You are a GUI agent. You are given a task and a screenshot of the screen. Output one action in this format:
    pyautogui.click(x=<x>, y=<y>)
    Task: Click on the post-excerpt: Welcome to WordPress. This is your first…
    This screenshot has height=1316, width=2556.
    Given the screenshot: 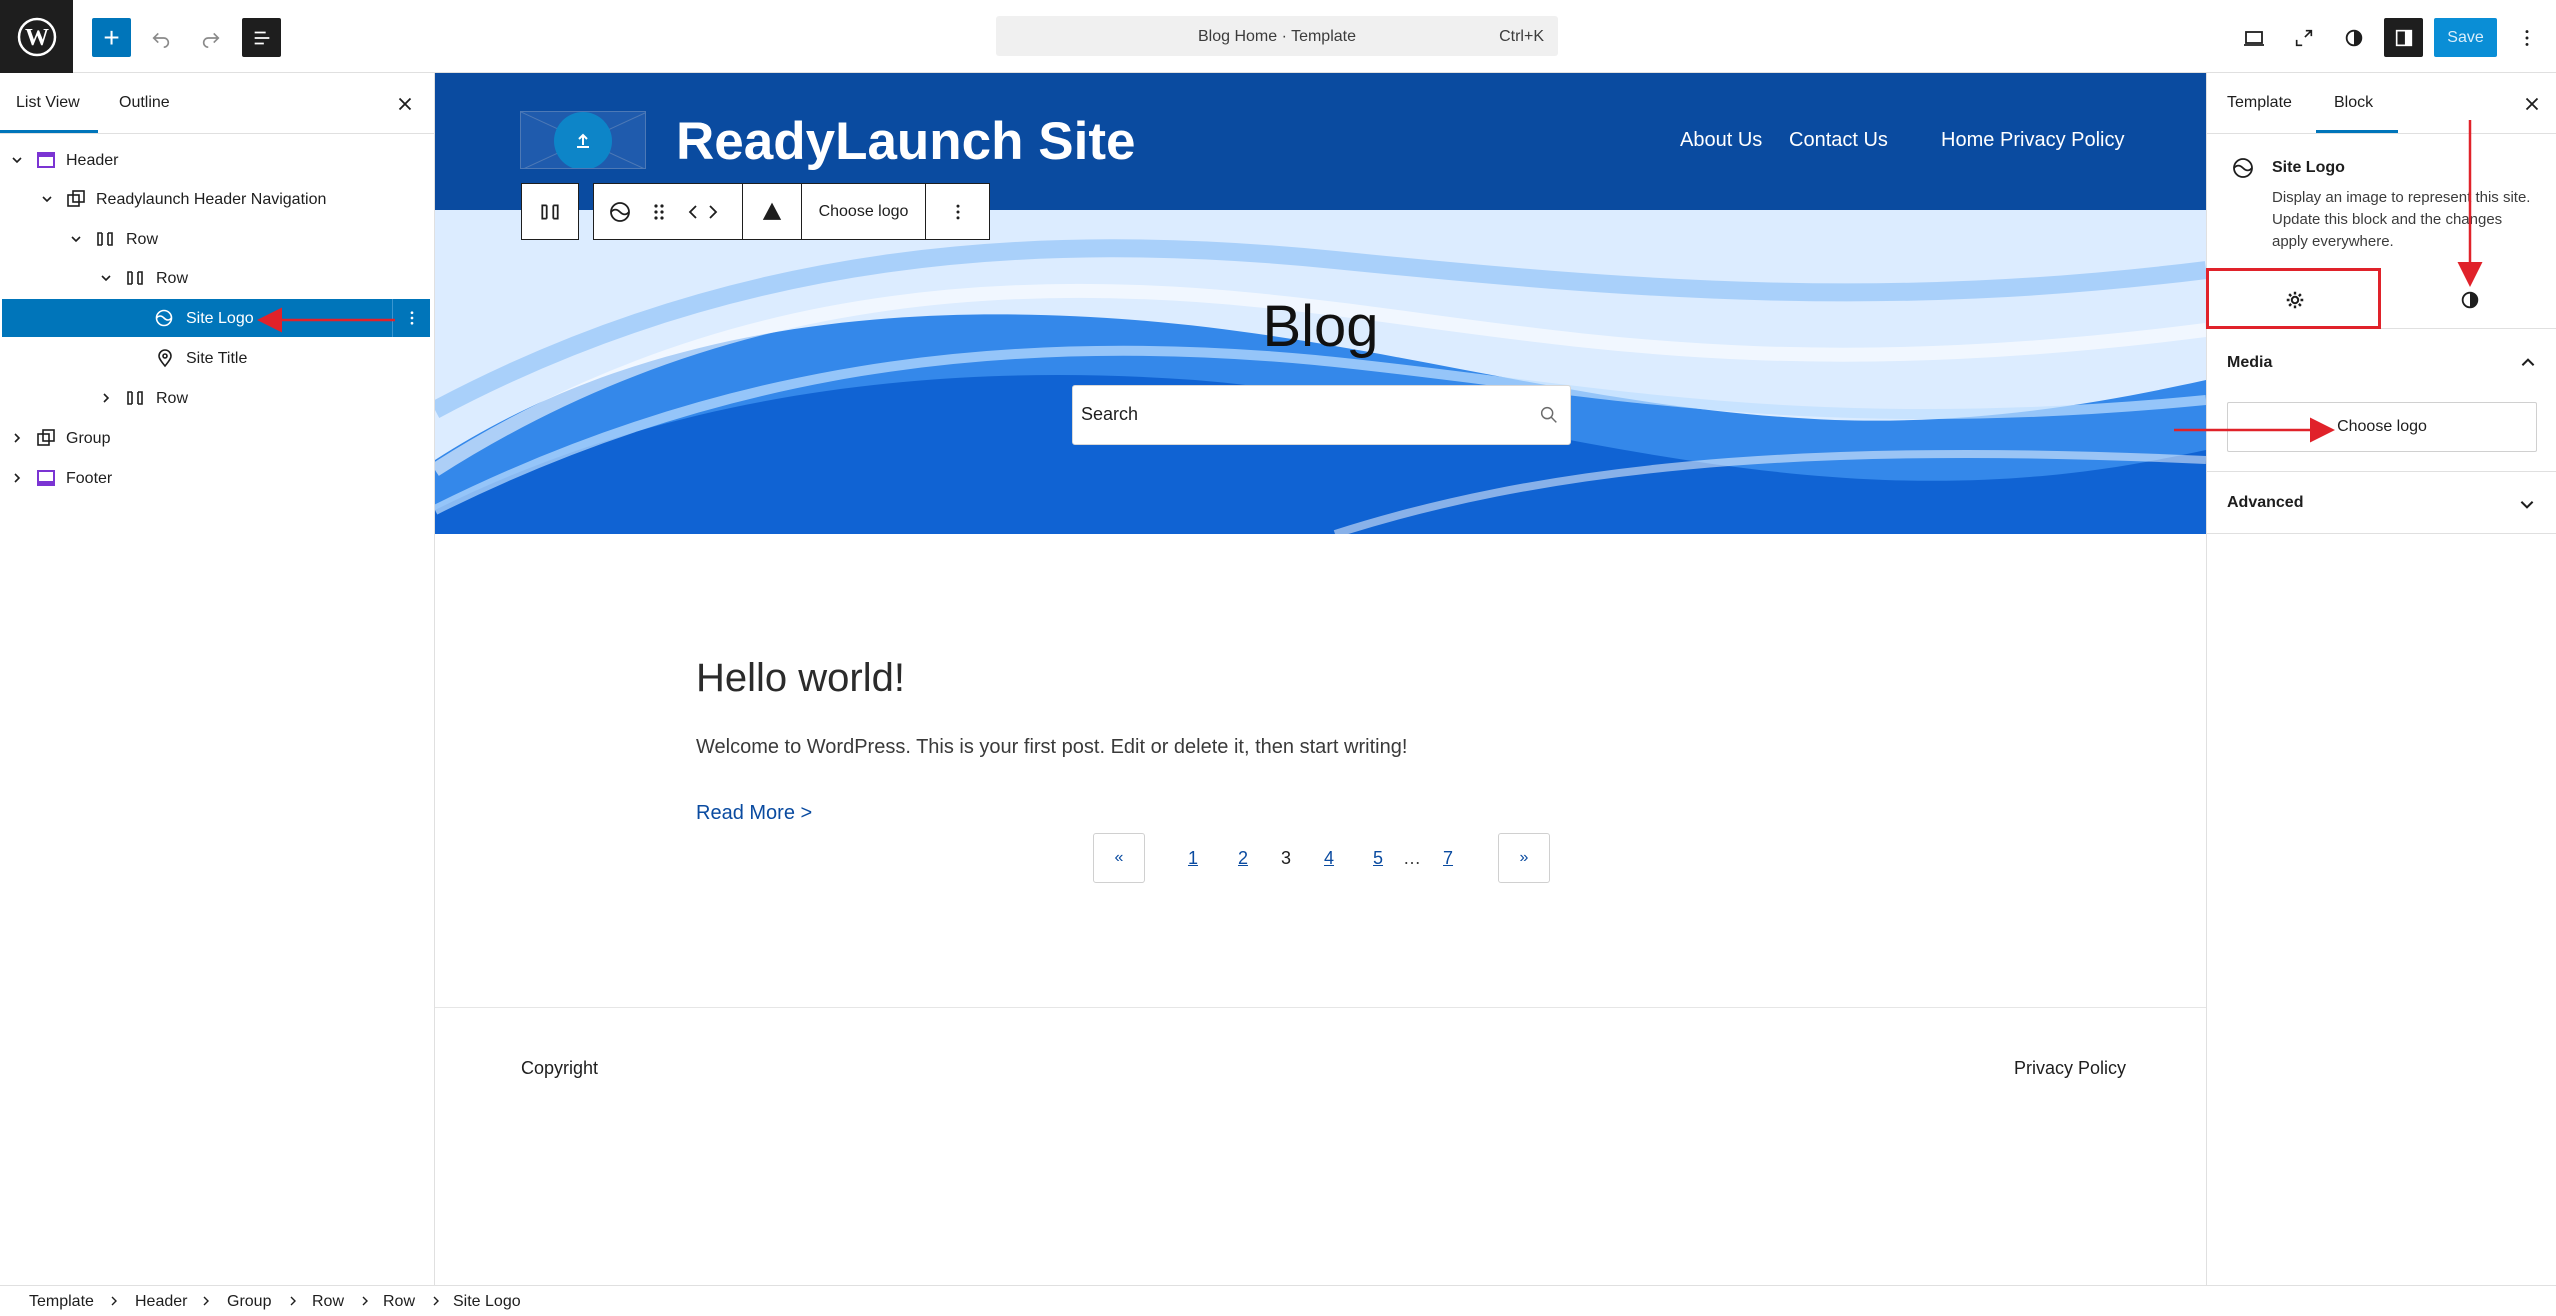 What is the action you would take?
    pyautogui.click(x=1051, y=747)
    